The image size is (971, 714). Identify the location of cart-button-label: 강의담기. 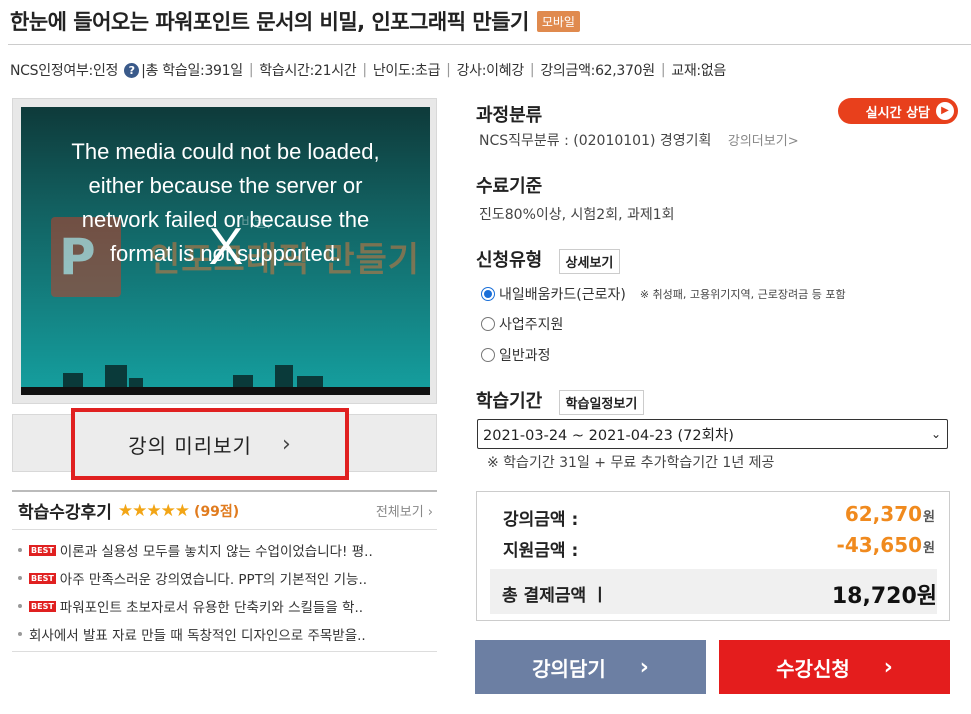
(569, 668).